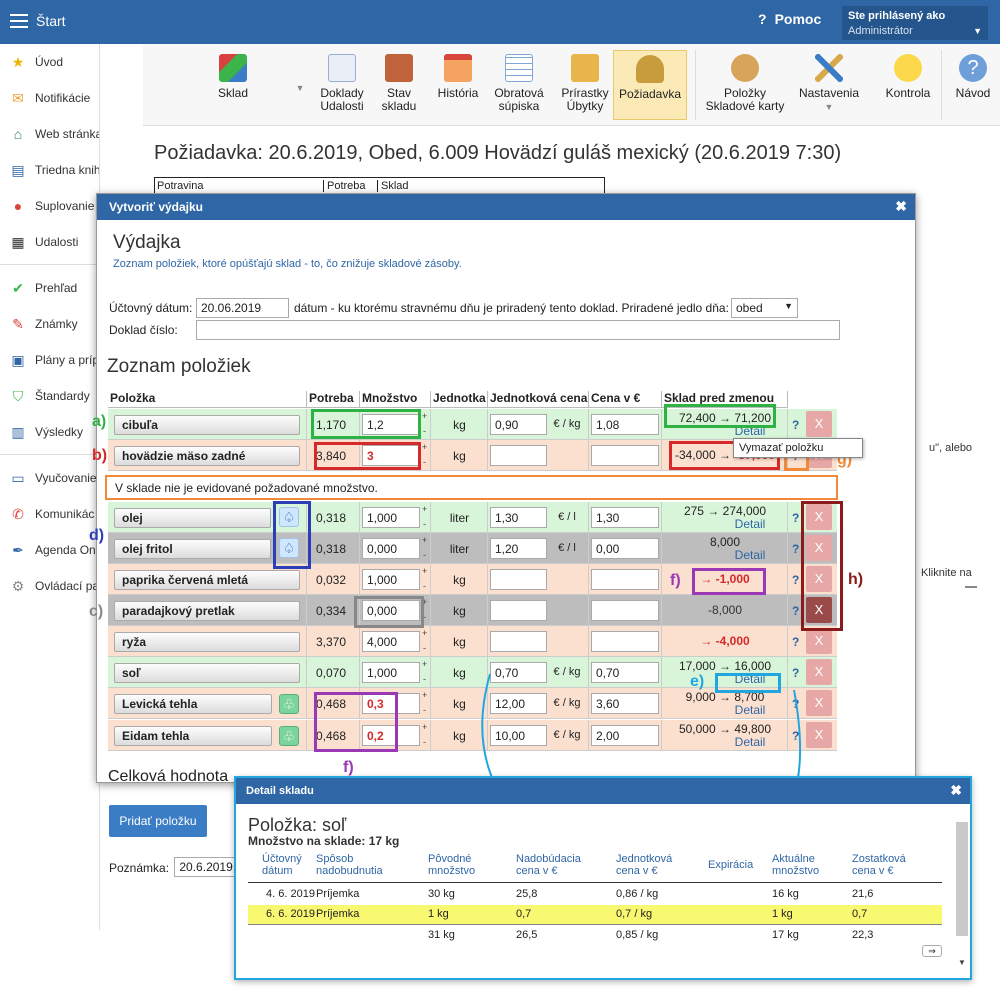 The image size is (1000, 989). What do you see at coordinates (207, 673) in the screenshot?
I see `item-name-button: soľ` at bounding box center [207, 673].